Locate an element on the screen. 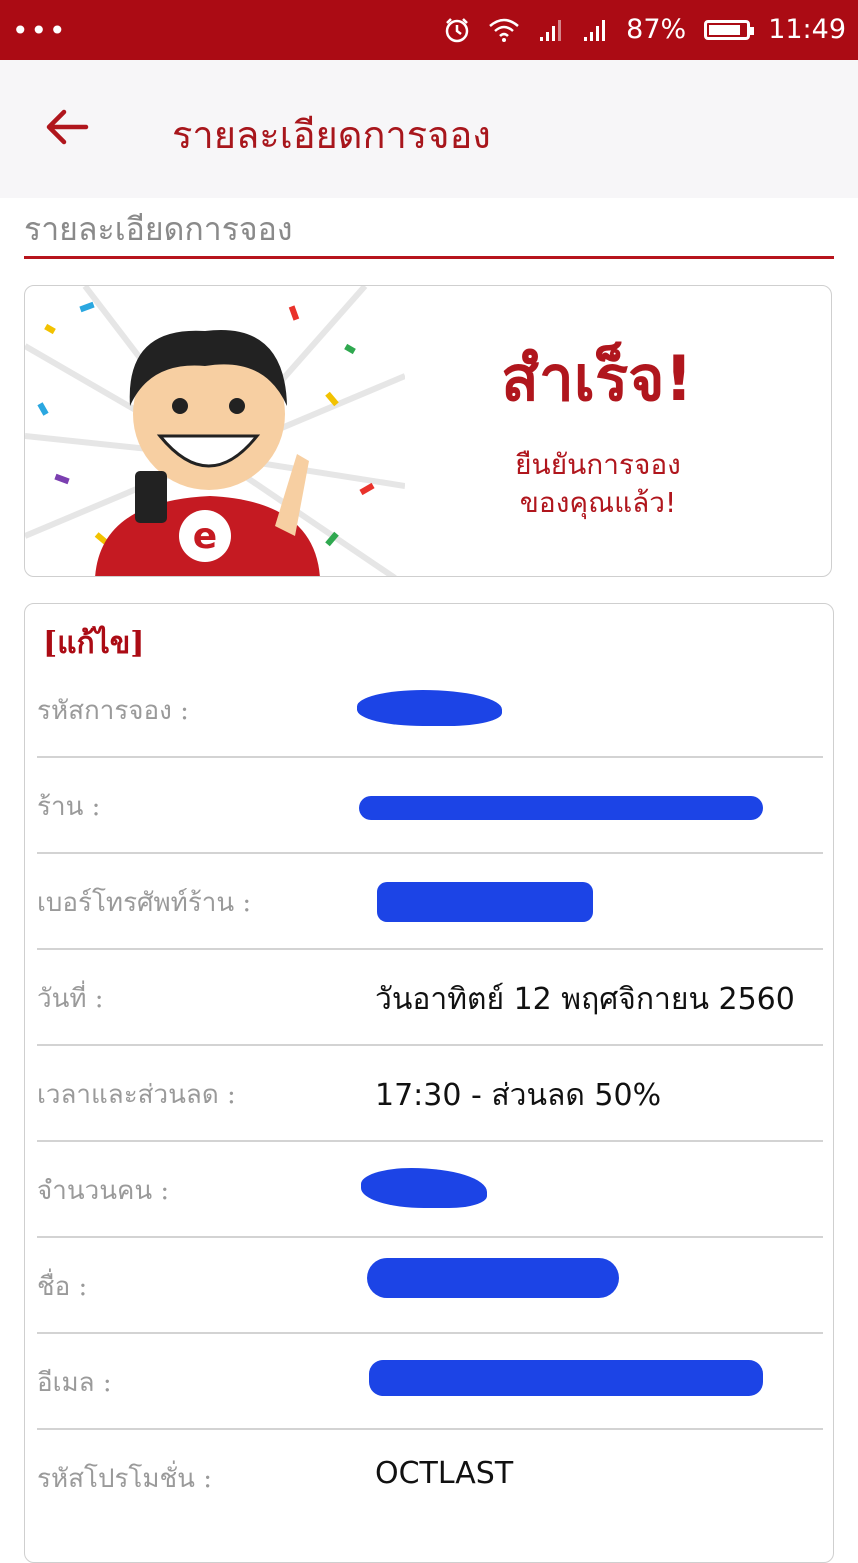 Image resolution: width=858 pixels, height=1563 pixels. detail-row-time-discount: เวลาและส่วนลด : 17:30 - ส่วนลด 50% is located at coordinates (430, 1094).